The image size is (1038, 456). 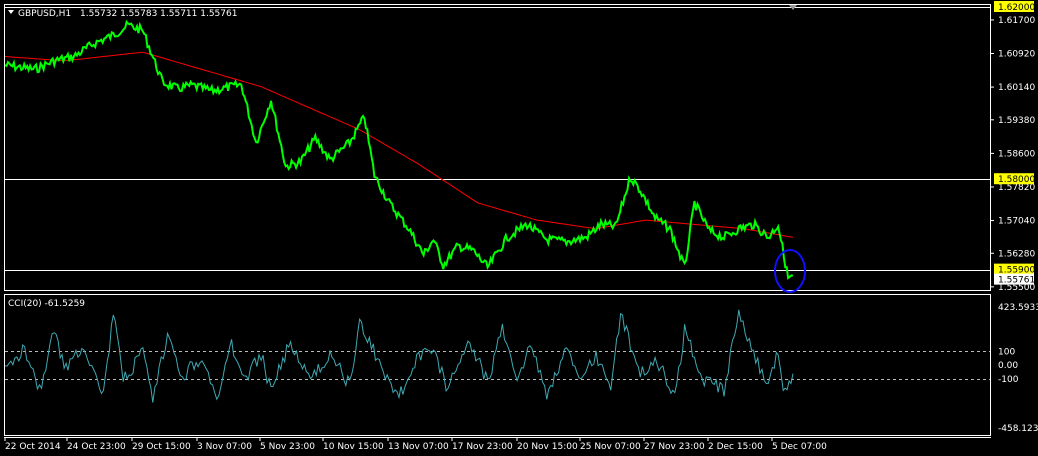 What do you see at coordinates (674, 447) in the screenshot?
I see `time-axis-label: 27 Nov 23:00` at bounding box center [674, 447].